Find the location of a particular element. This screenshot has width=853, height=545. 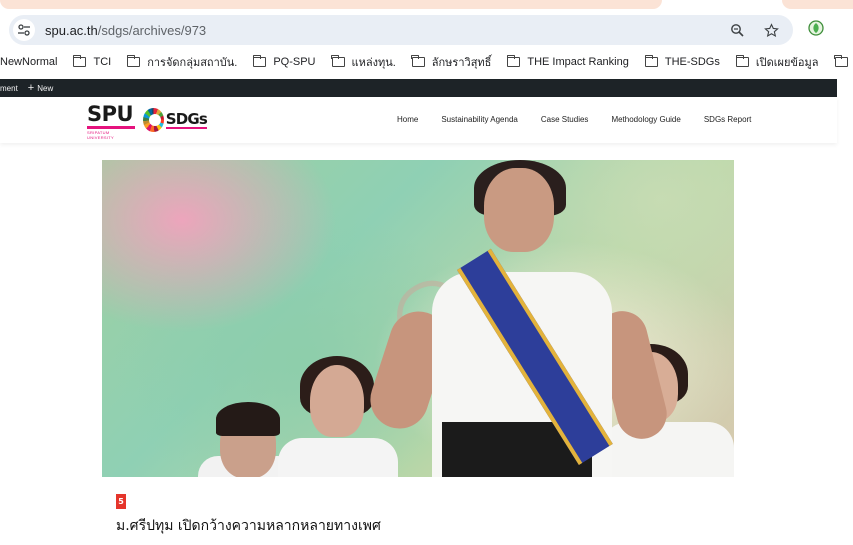

bookmark-item: ลักษราวิสุทธิ์ is located at coordinates (451, 62).